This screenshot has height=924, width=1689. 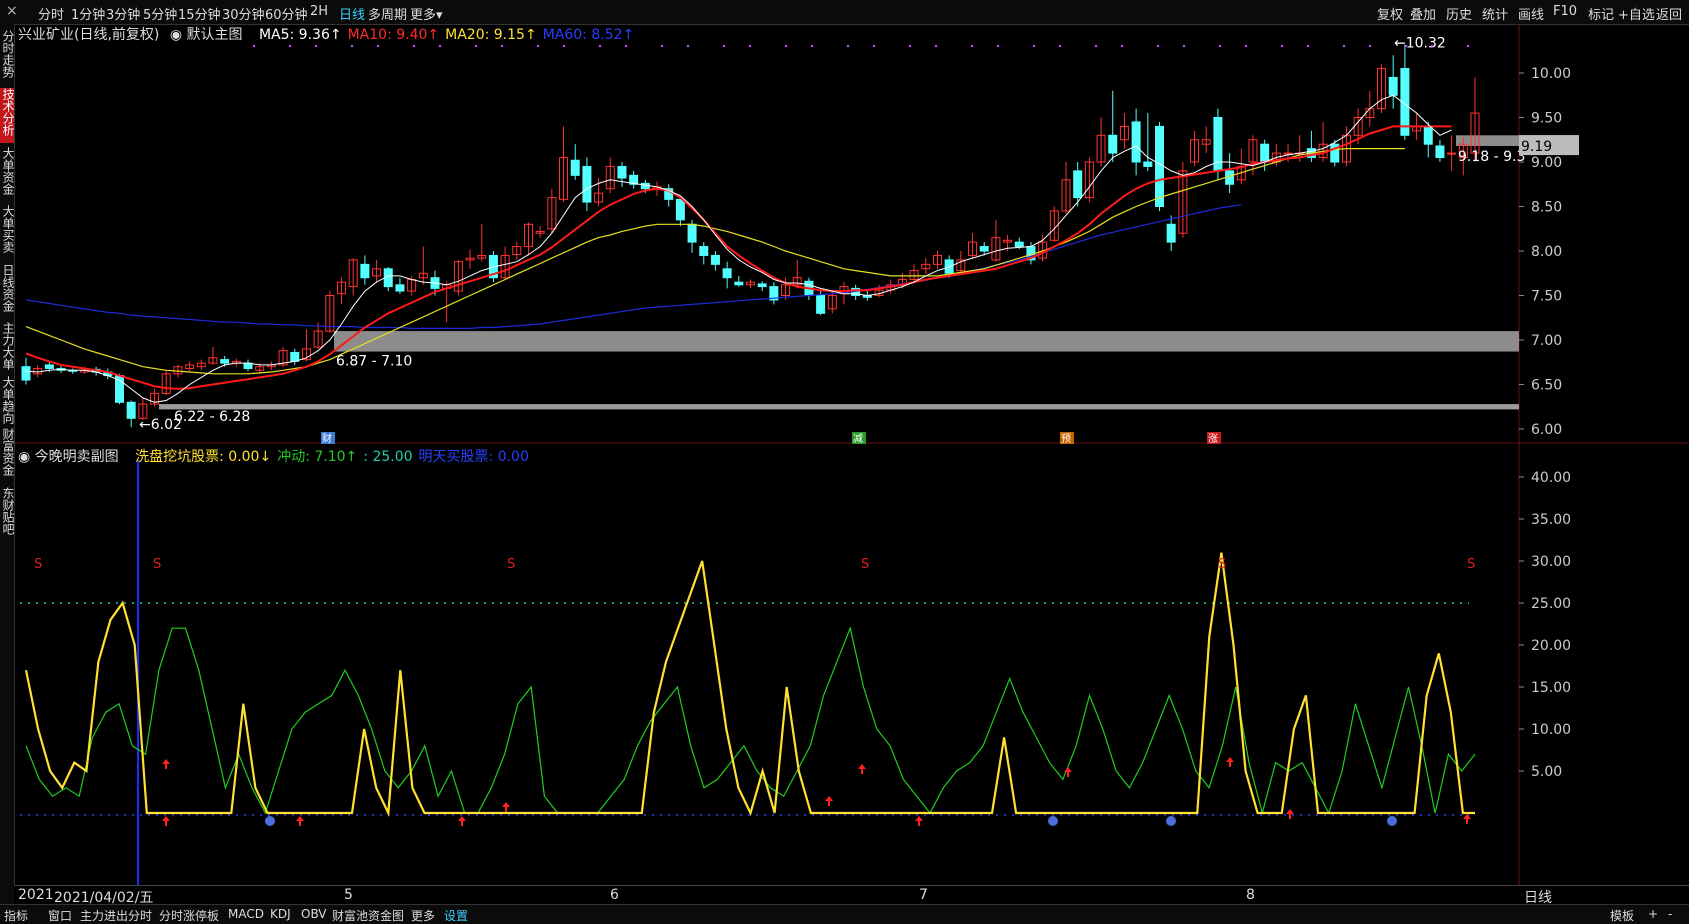 What do you see at coordinates (116, 915) in the screenshot?
I see `bottom-tab-2: 主力进出分时` at bounding box center [116, 915].